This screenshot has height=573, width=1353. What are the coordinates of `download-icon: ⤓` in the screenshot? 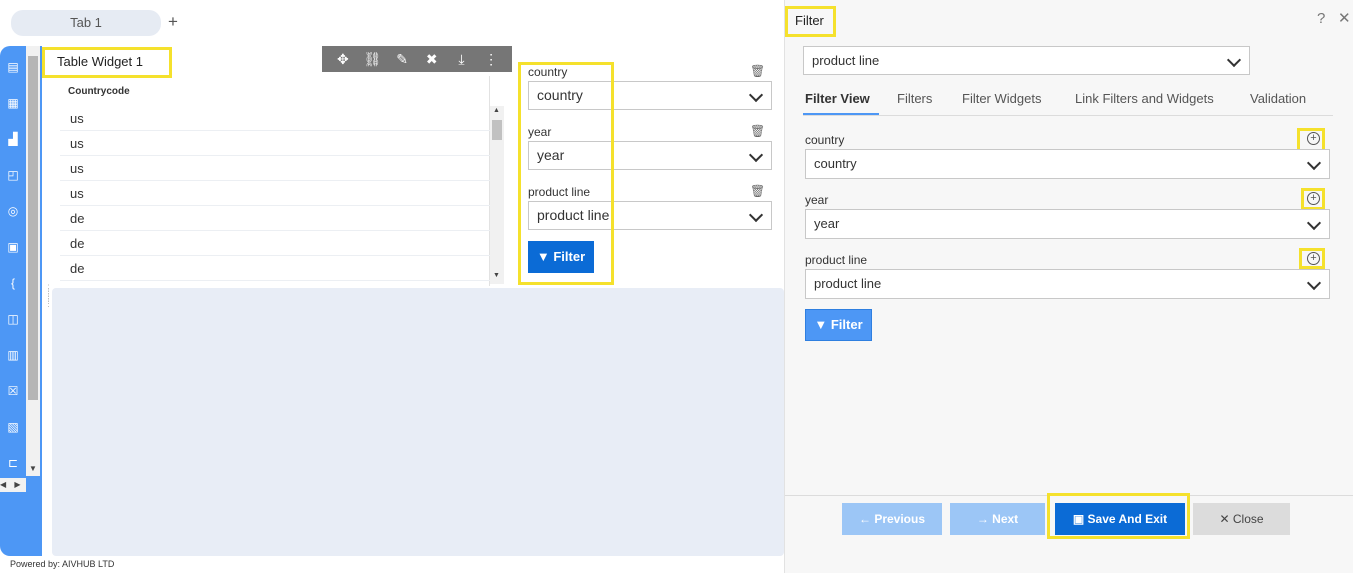 It's located at (461, 59).